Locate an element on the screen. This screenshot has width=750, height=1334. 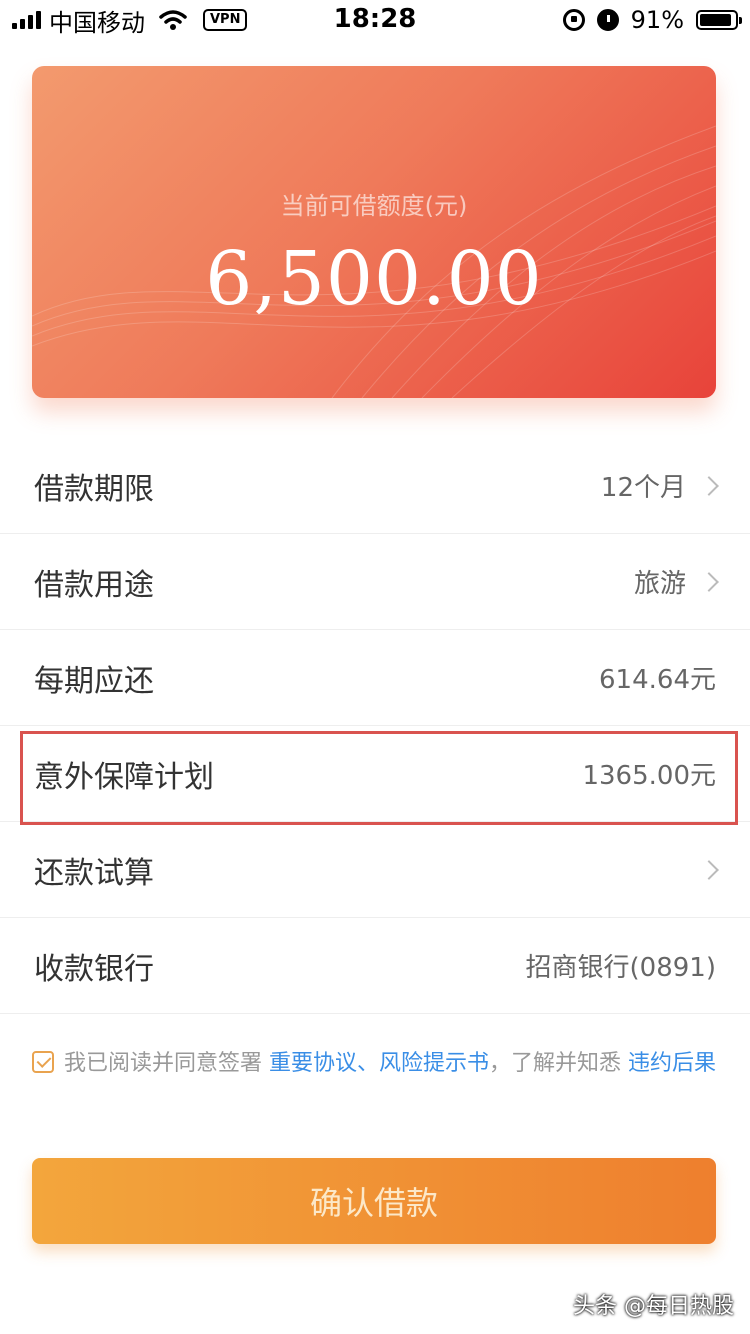
battery-percent: 91% is located at coordinates (657, 20).